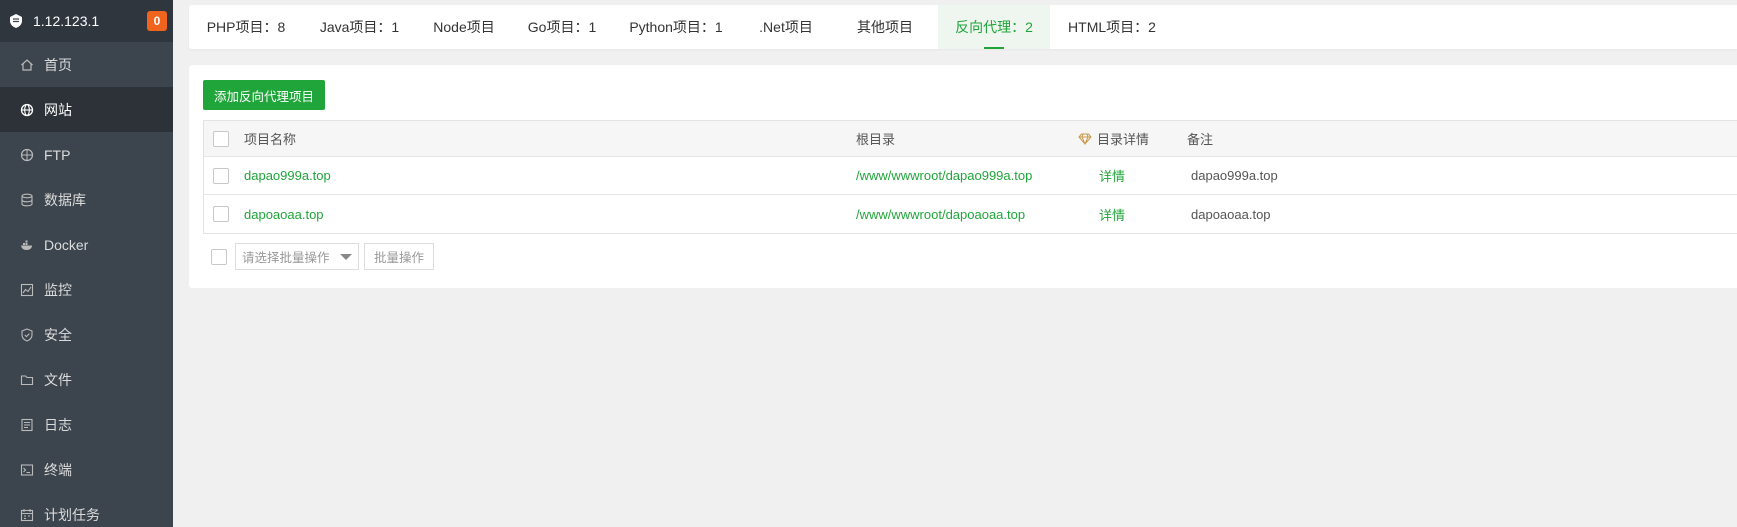 The width and height of the screenshot is (1737, 527). Describe the element at coordinates (27, 245) in the screenshot. I see `docker-icon` at that location.